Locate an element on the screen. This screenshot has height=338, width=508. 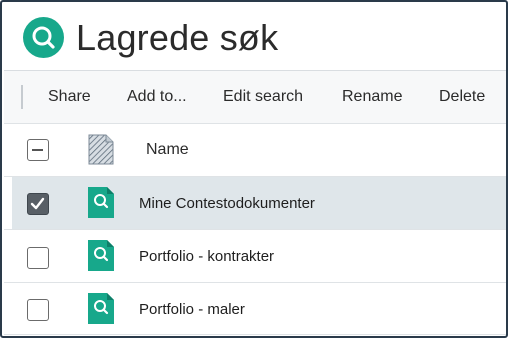
select-all-checkbox is located at coordinates (38, 150).